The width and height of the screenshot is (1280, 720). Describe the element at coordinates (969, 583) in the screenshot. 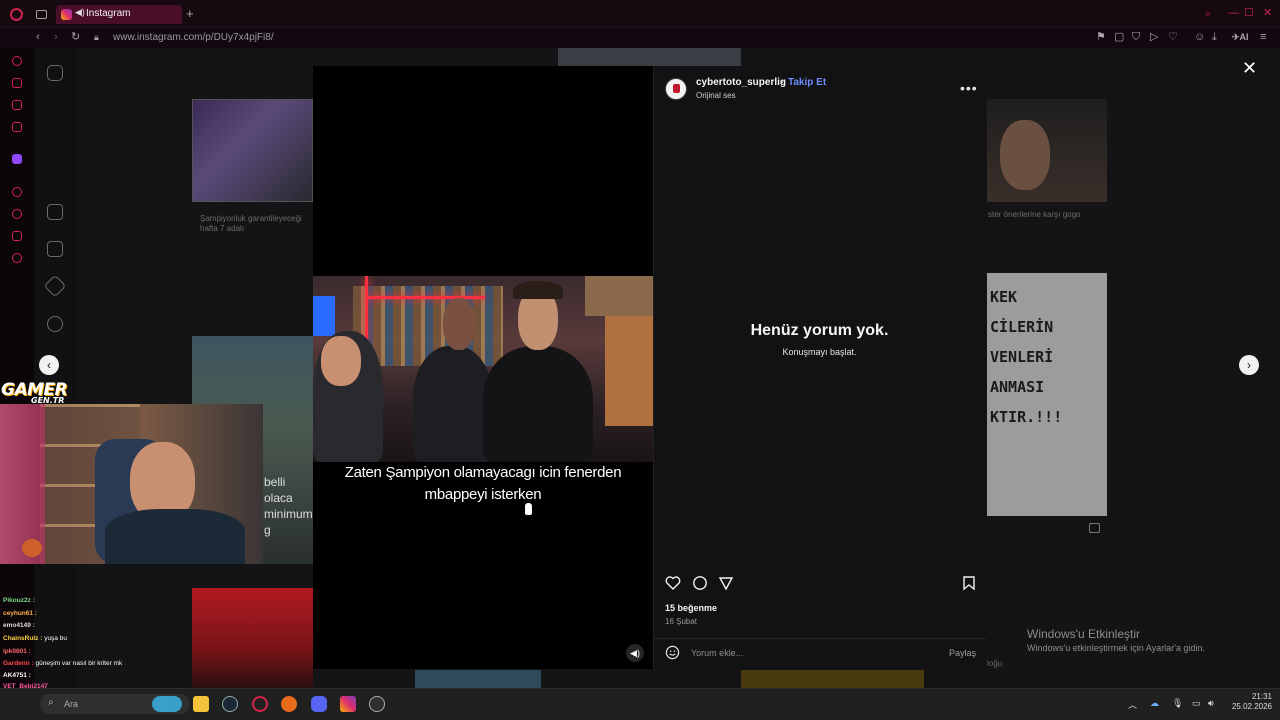

I see `save-bookmark-icon` at that location.